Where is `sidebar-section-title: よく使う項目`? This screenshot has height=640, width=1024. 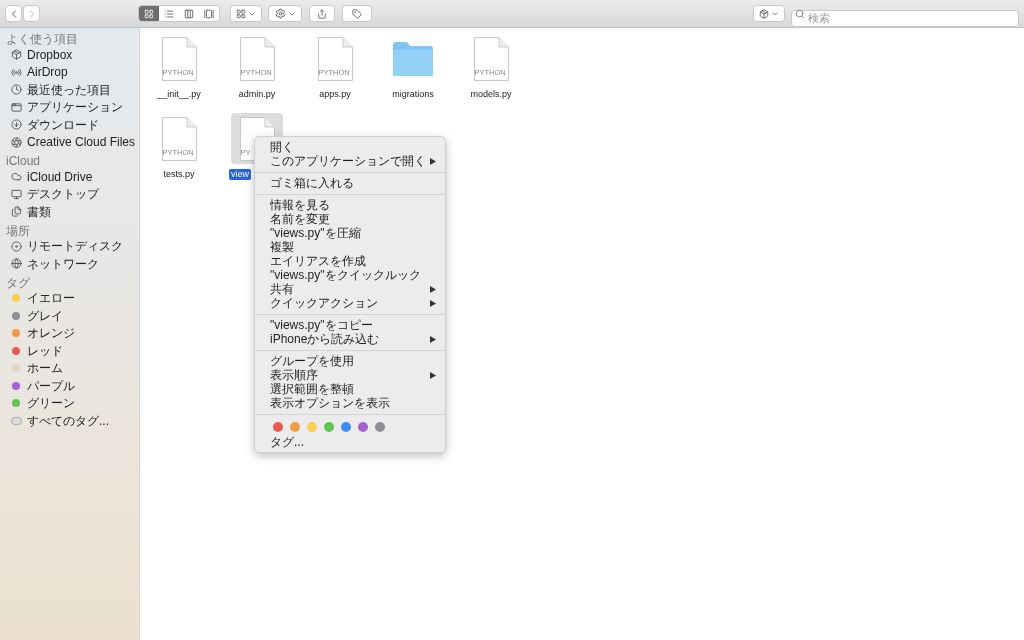
sidebar-section-title: よく使う項目 is located at coordinates (42, 39).